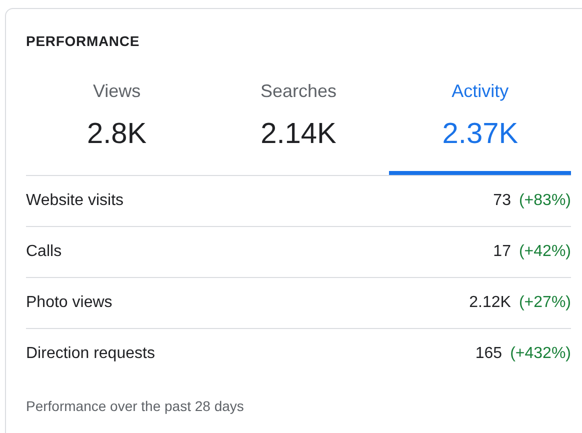 This screenshot has width=582, height=433. Describe the element at coordinates (135, 406) in the screenshot. I see `footer-note: Performance over the past 28 days` at that location.